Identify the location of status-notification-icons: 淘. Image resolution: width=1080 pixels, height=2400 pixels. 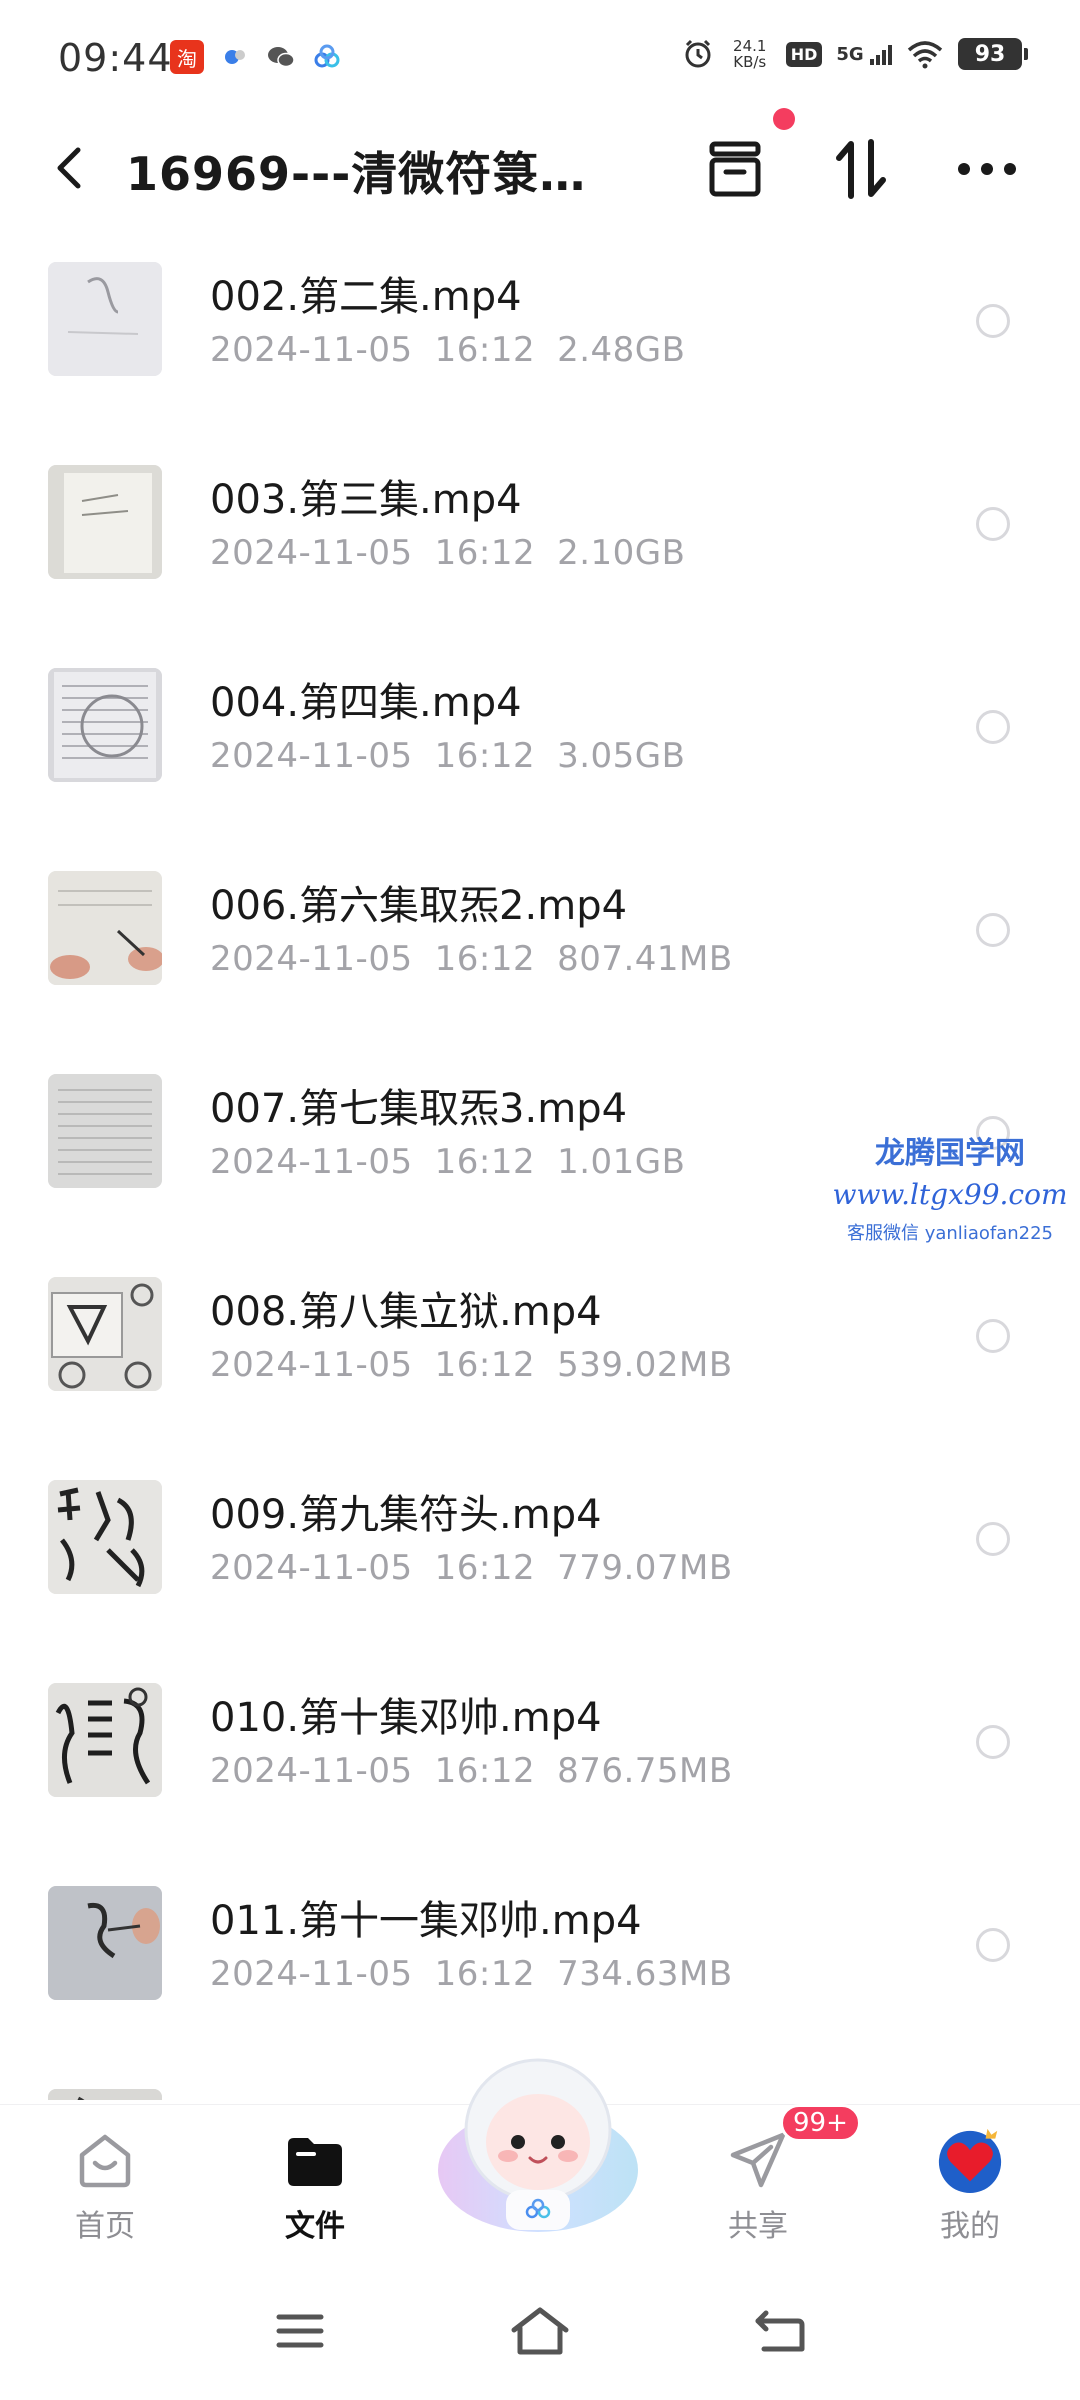
(256, 57).